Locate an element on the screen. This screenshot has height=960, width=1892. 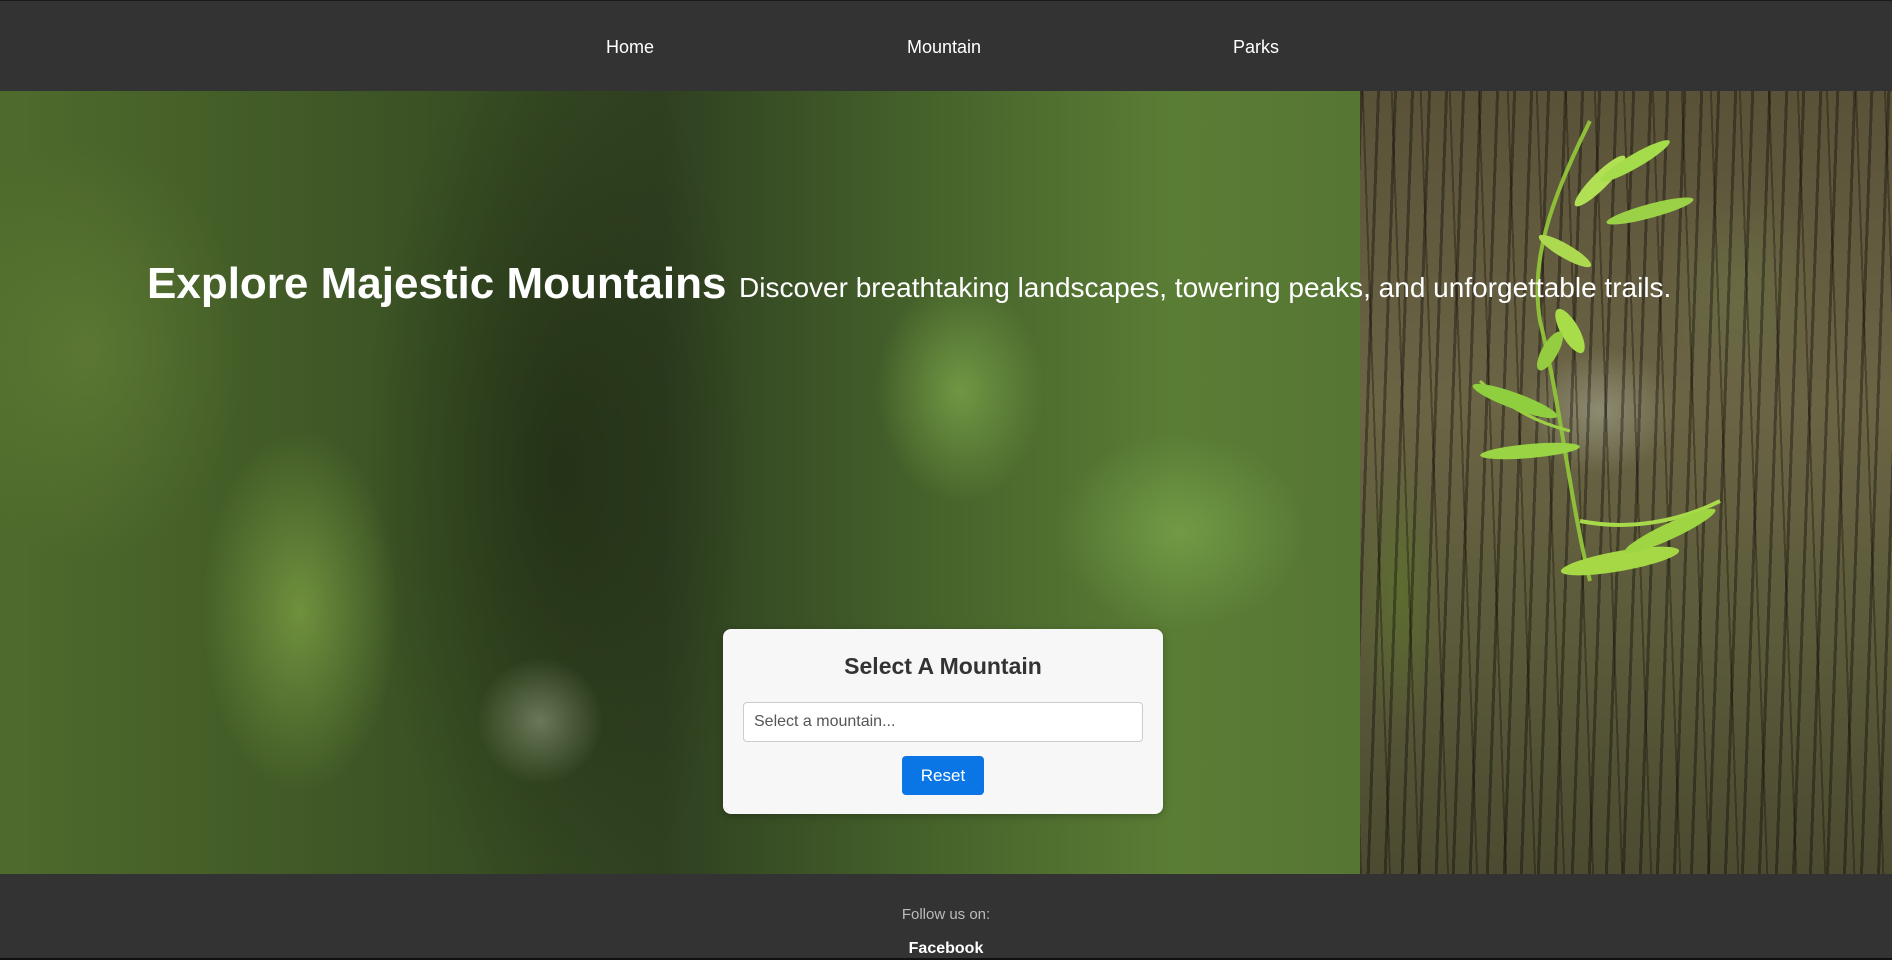
mountain-select-input is located at coordinates (943, 722).